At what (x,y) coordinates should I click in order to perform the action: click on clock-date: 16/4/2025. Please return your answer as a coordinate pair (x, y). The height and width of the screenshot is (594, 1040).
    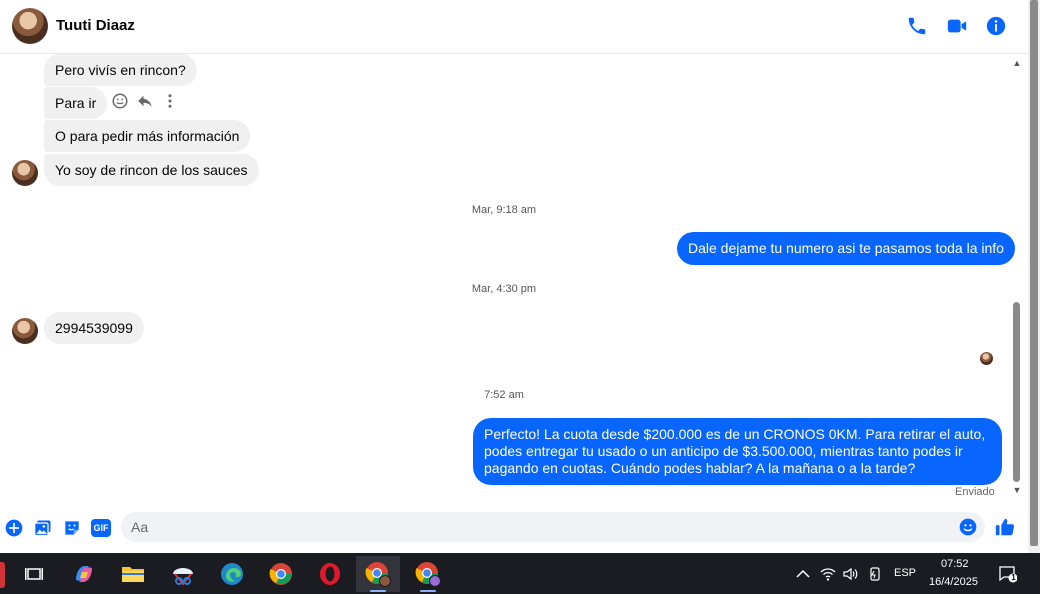
    Looking at the image, I should click on (953, 582).